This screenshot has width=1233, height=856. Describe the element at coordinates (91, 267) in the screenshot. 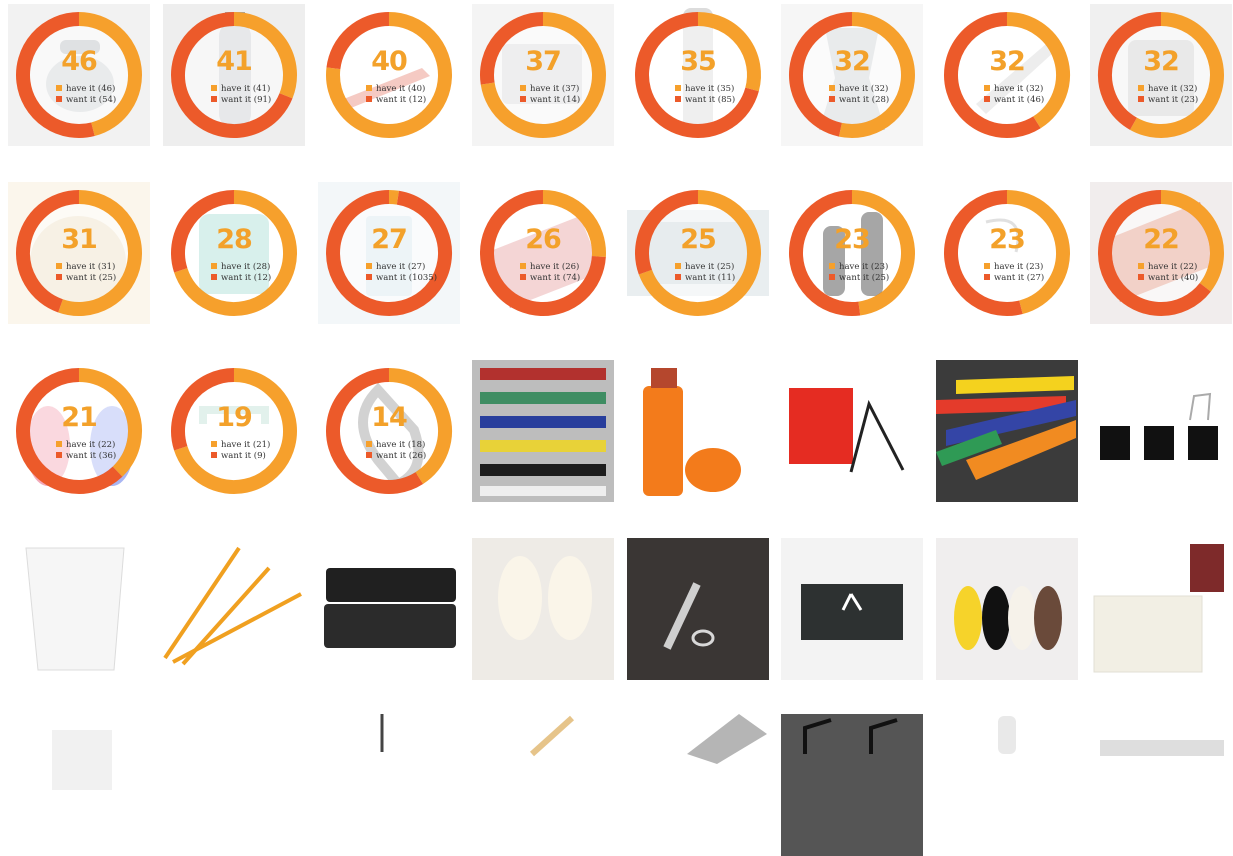

I see `legend-label-have: have it (31)` at that location.